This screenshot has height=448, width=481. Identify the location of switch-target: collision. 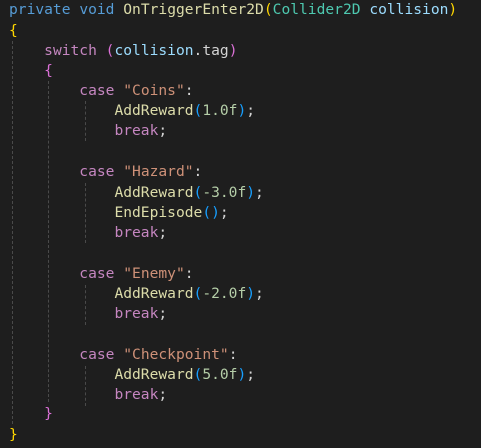
(154, 50).